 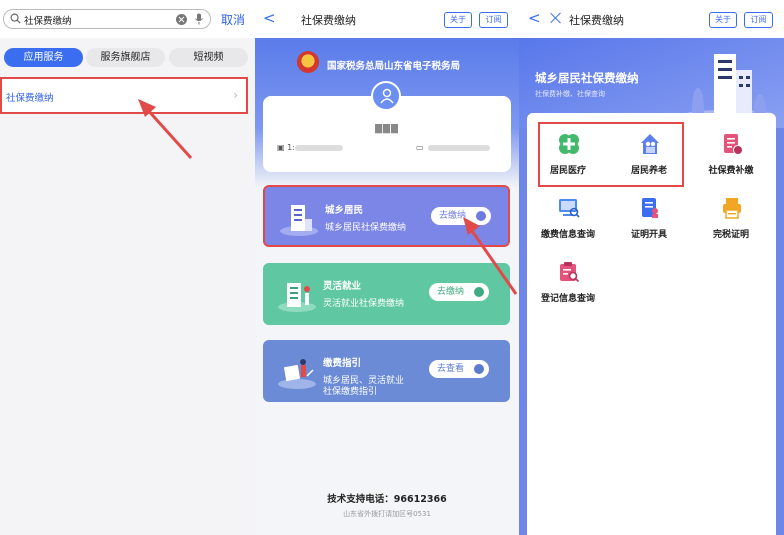 What do you see at coordinates (30, 98) in the screenshot?
I see `search-result-label: 社保费缴纳` at bounding box center [30, 98].